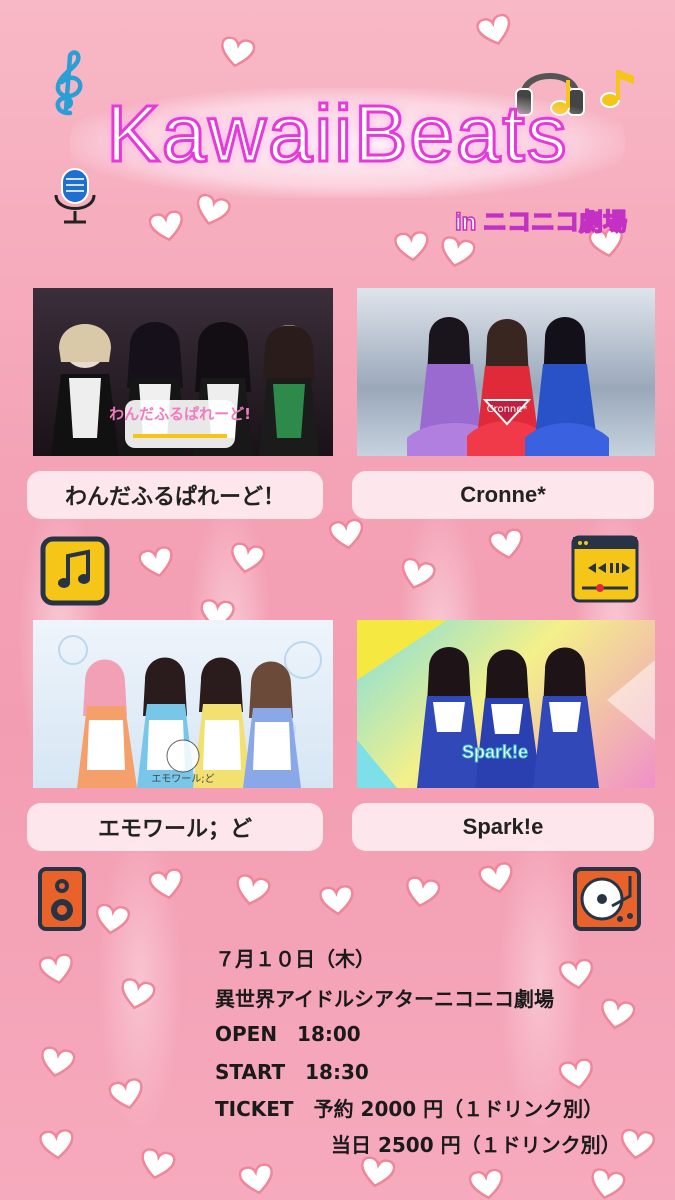  Describe the element at coordinates (337, 134) in the screenshot. I see `event-title: KawaiiBeats` at that location.